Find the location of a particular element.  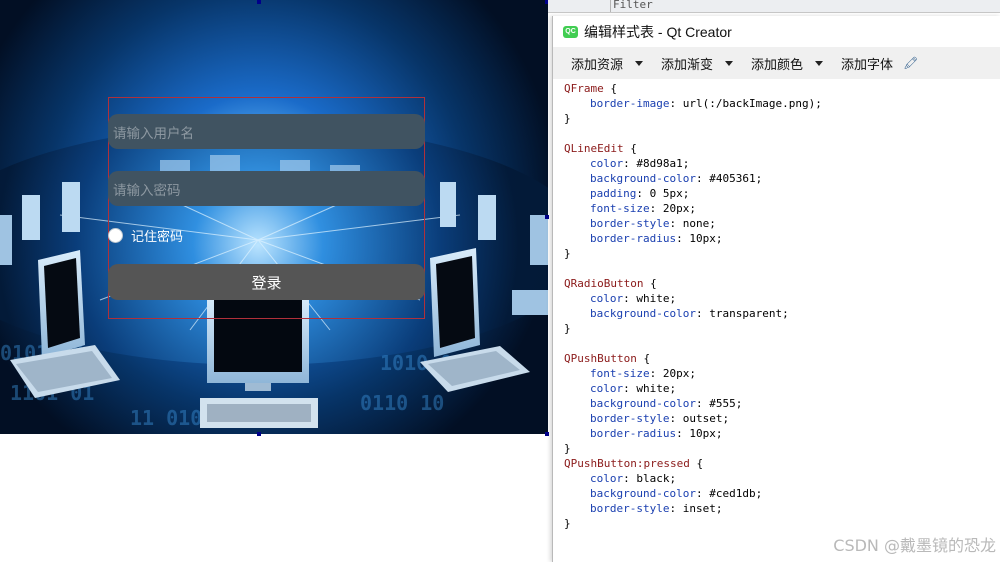

css-selector: QPushButton is located at coordinates (600, 358).